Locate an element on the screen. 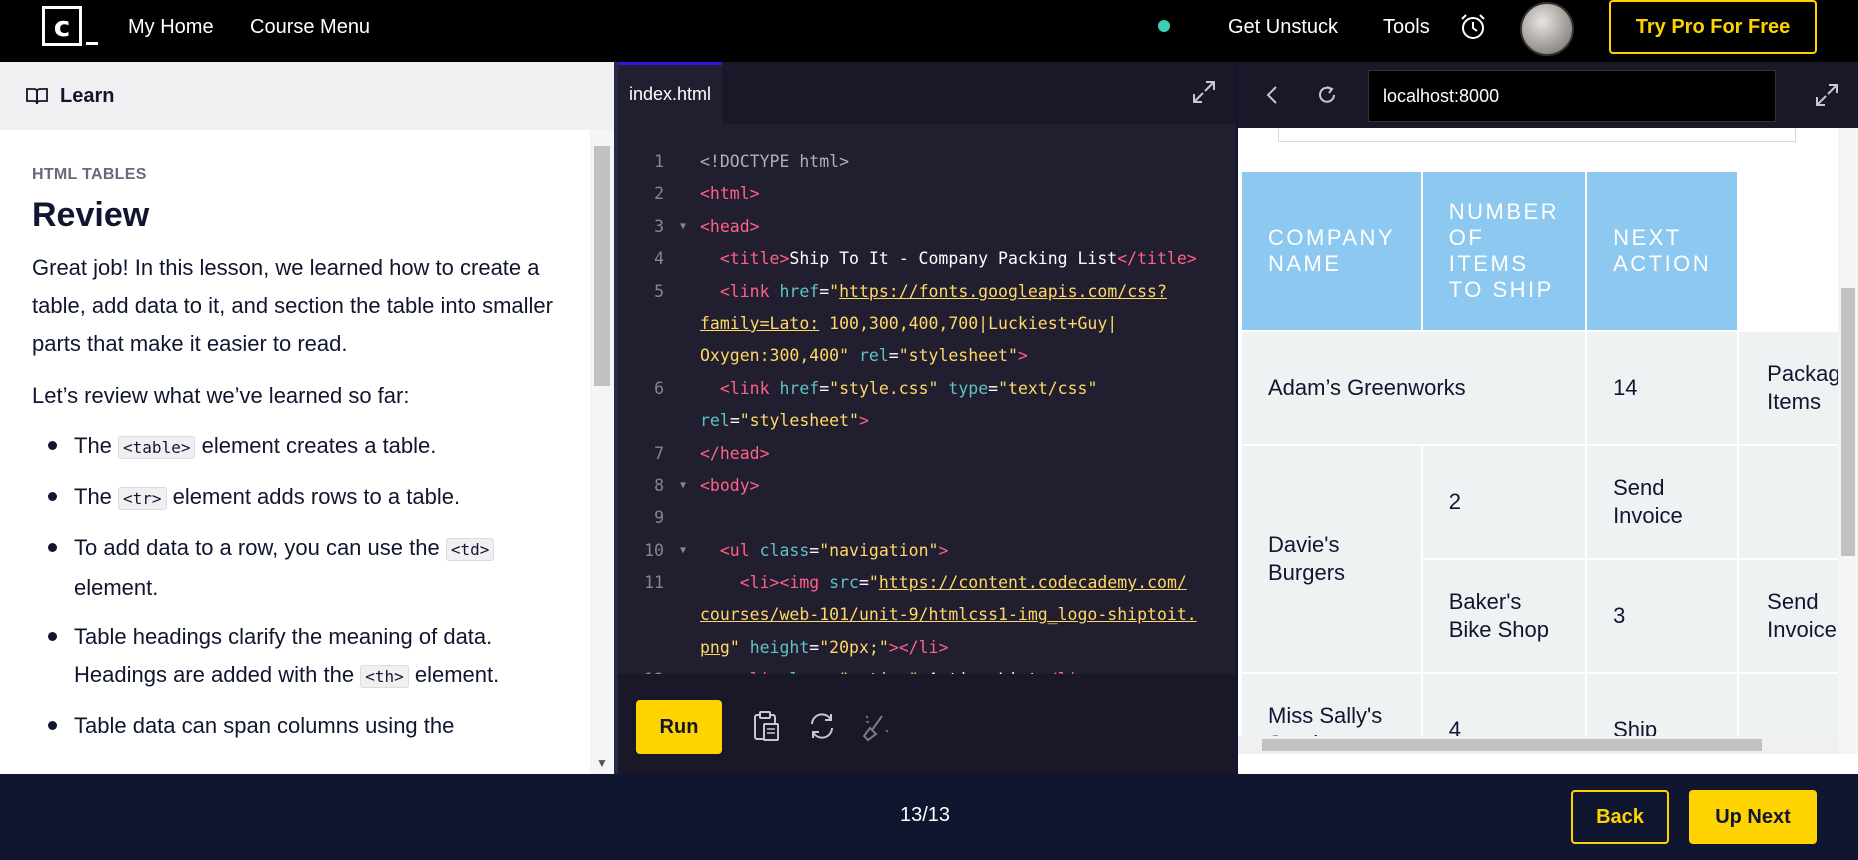  book-icon is located at coordinates (37, 96).